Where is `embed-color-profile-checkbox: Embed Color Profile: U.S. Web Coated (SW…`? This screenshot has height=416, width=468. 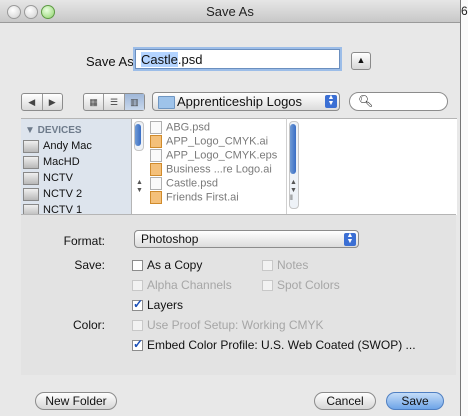 embed-color-profile-checkbox: Embed Color Profile: U.S. Web Coated (SW… is located at coordinates (274, 344).